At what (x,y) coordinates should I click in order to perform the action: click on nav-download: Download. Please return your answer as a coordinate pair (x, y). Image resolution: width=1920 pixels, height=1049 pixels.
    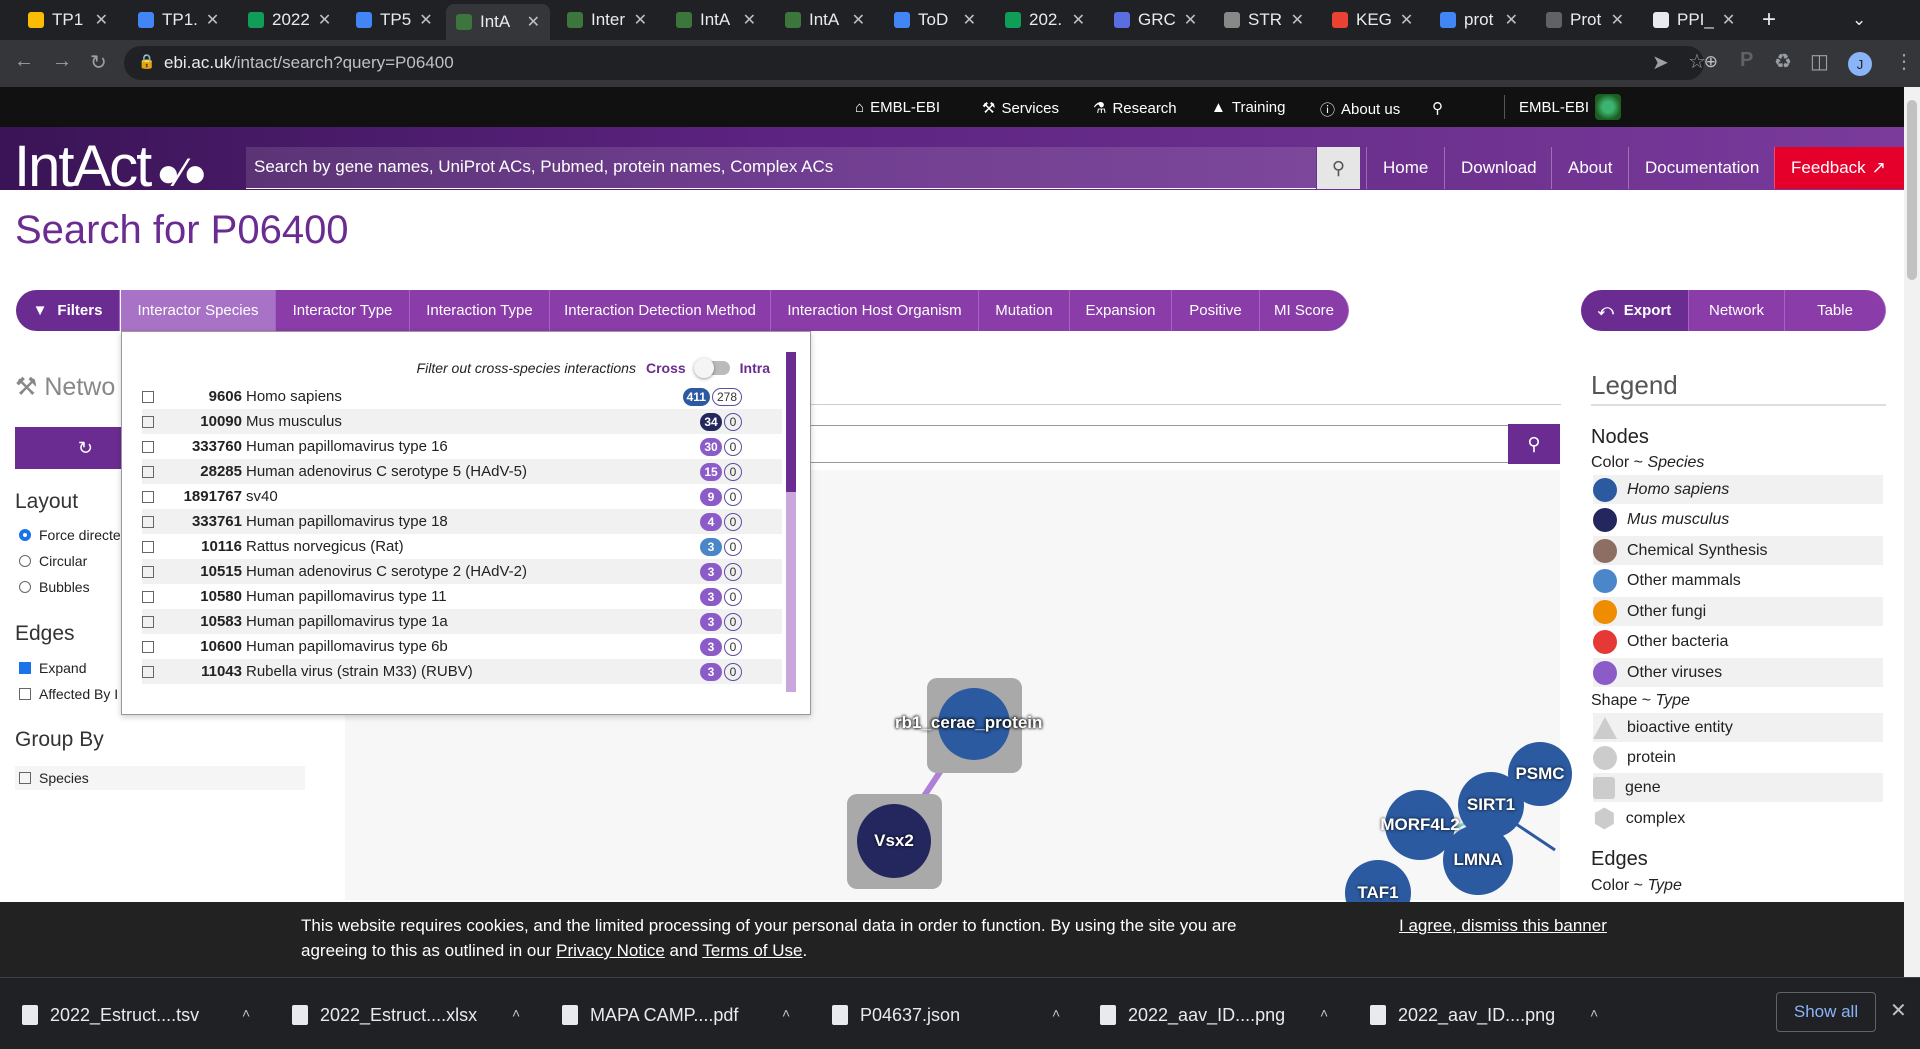
    Looking at the image, I should click on (1498, 168).